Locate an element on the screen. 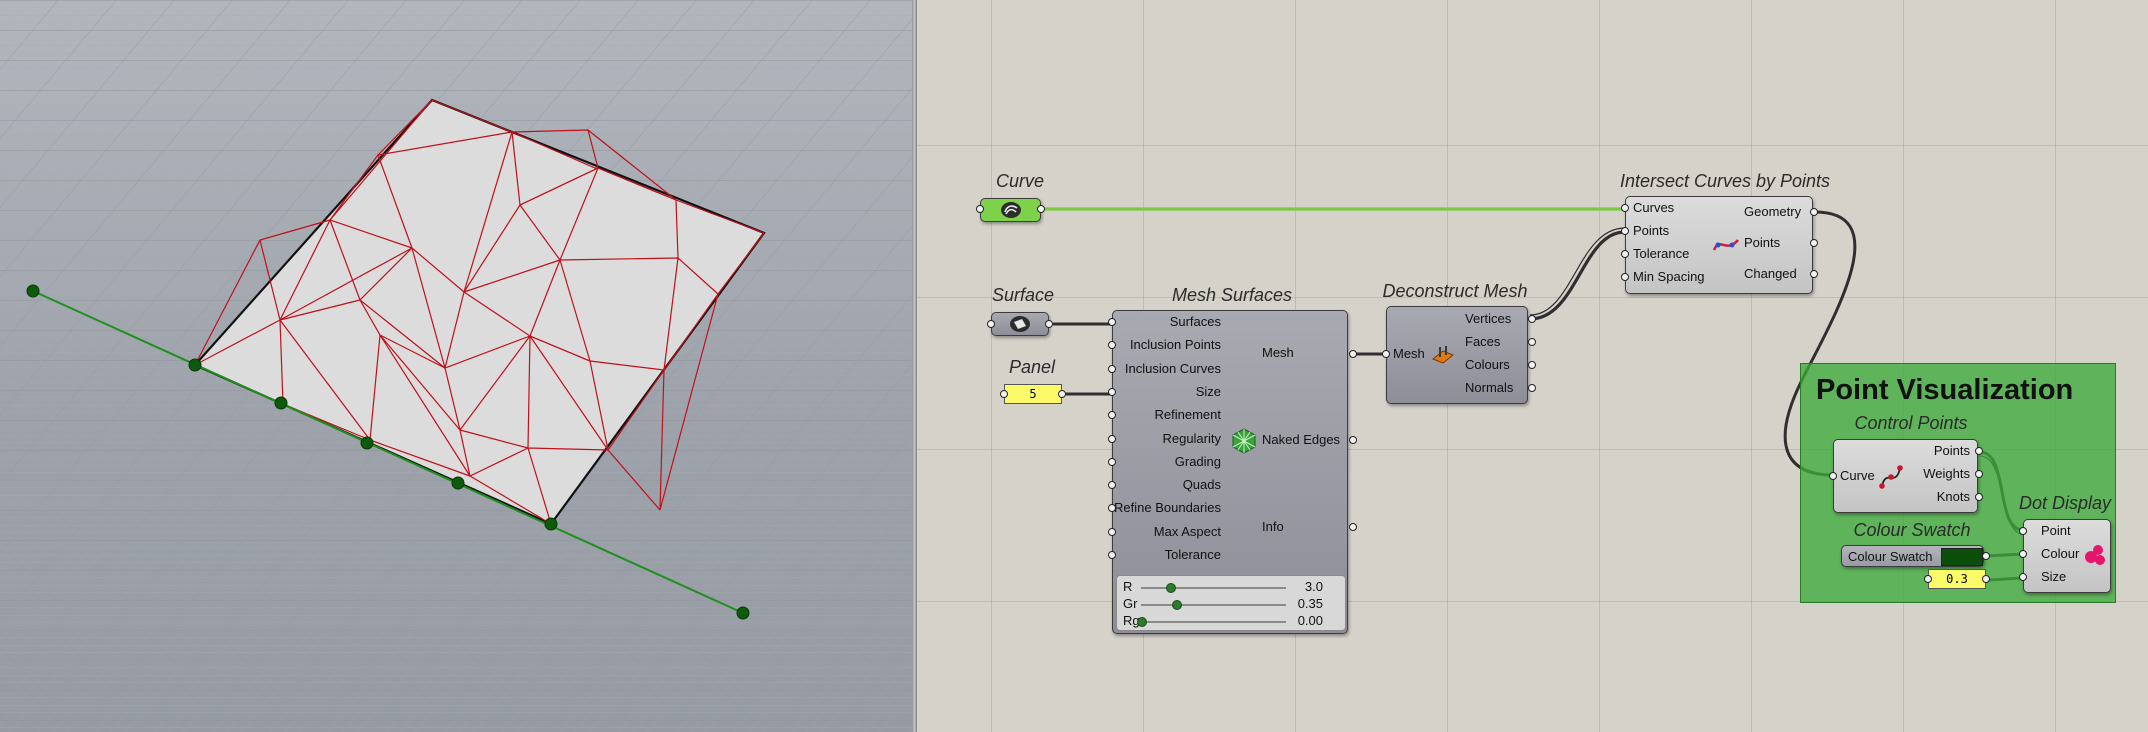 The height and width of the screenshot is (732, 2148). control-points-icon is located at coordinates (1891, 477).